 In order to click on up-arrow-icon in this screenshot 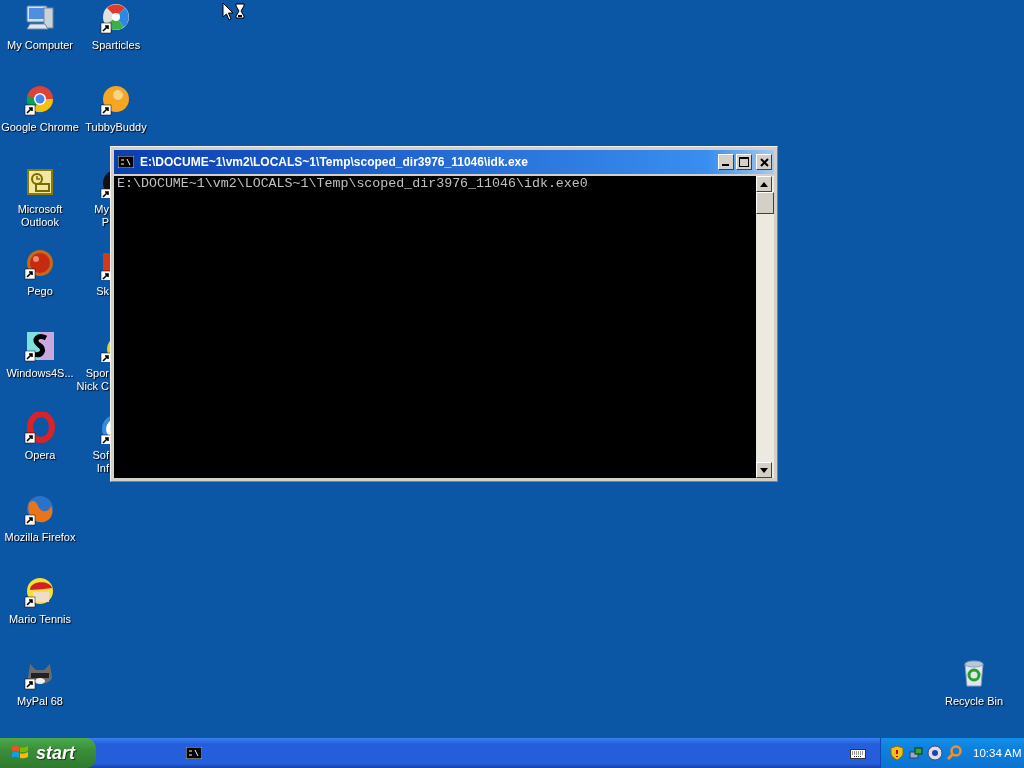, I will do `click(764, 184)`.